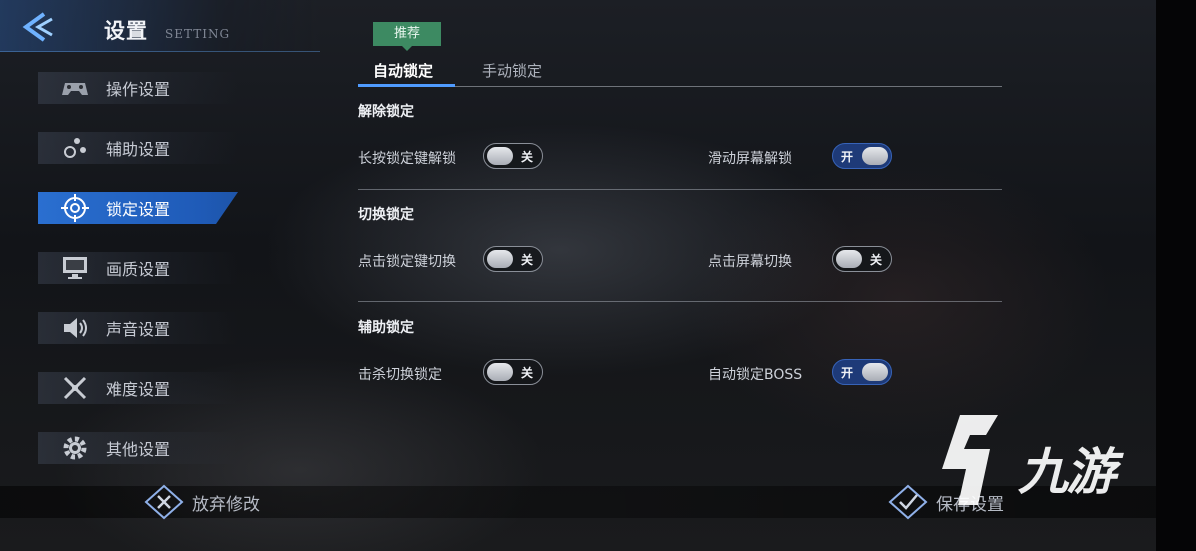  Describe the element at coordinates (407, 48) in the screenshot. I see `badge-pointer` at that location.